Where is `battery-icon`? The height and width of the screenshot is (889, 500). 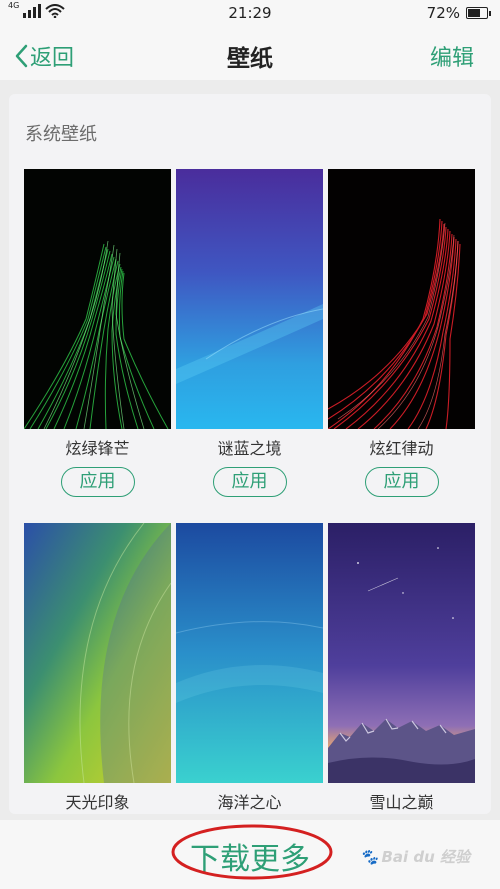
battery-icon is located at coordinates (478, 13).